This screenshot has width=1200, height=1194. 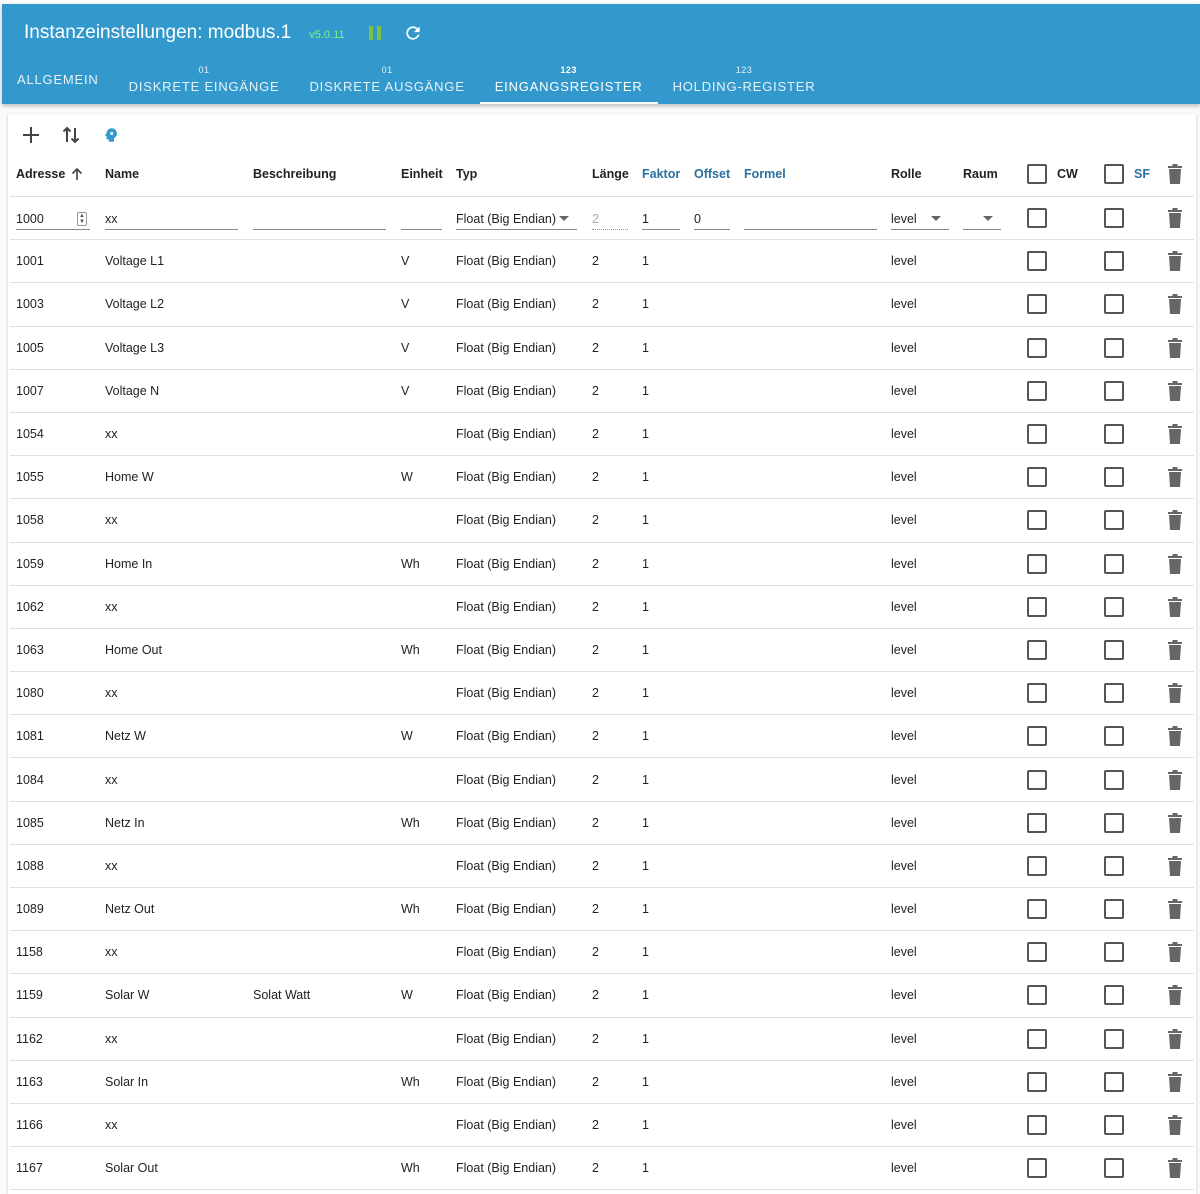 What do you see at coordinates (58, 79) in the screenshot?
I see `tab-allgemein: ALLGEMEIN` at bounding box center [58, 79].